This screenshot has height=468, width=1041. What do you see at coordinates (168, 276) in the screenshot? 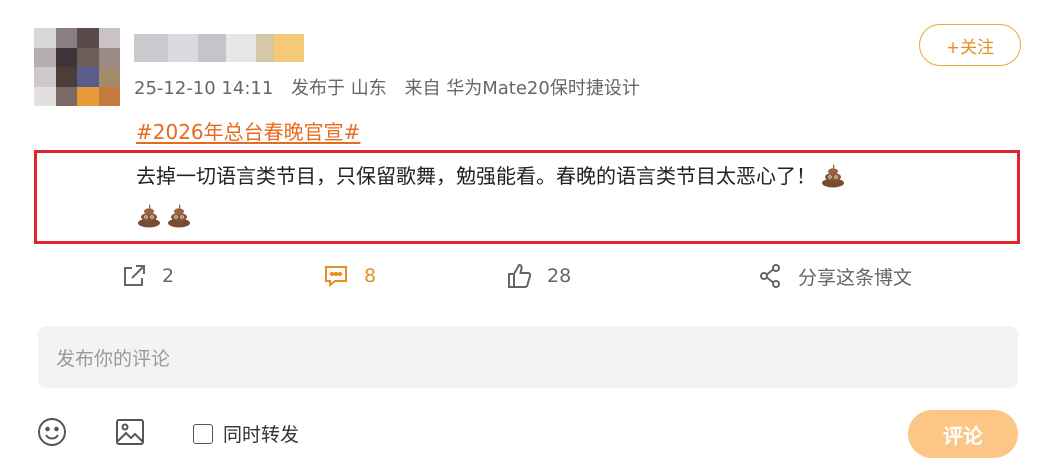
I see `repost-count: 2` at bounding box center [168, 276].